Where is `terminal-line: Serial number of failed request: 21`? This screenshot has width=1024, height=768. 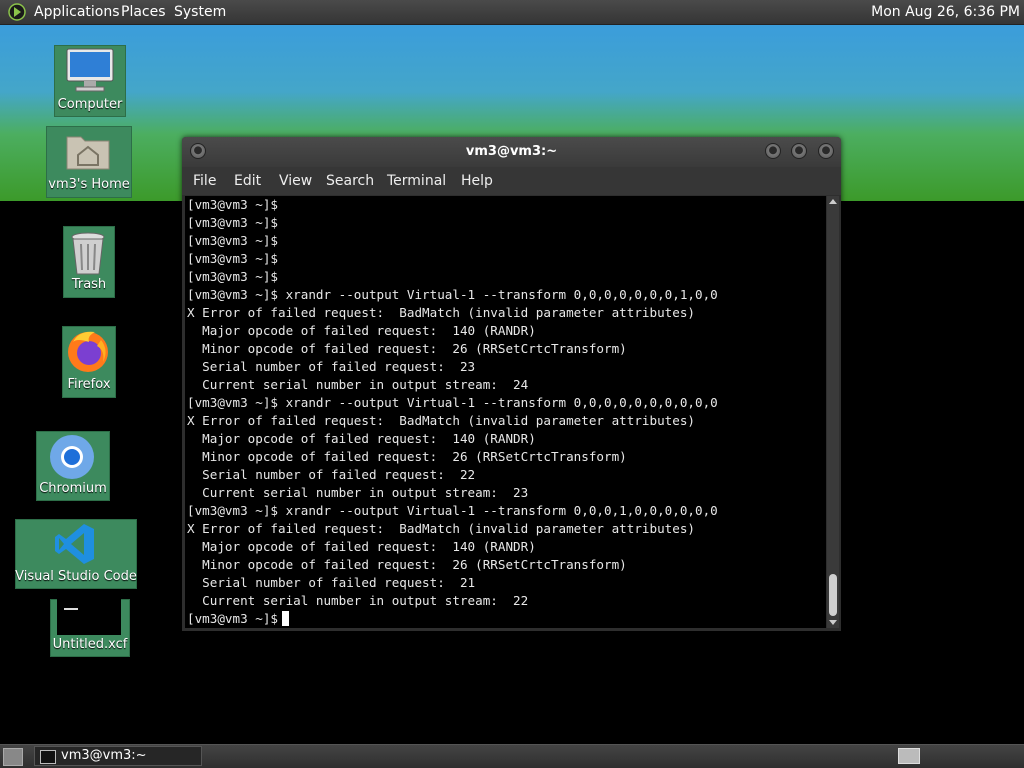
terminal-line: Serial number of failed request: 21 is located at coordinates (331, 582).